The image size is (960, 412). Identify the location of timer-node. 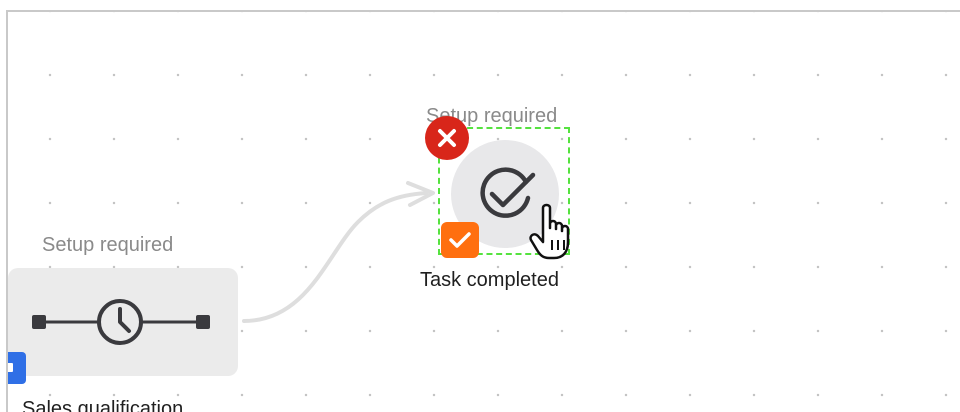
(123, 322).